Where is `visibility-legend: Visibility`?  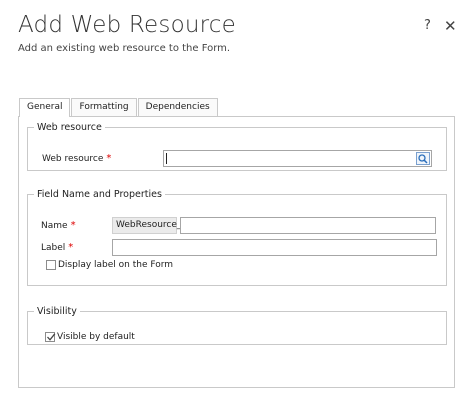
visibility-legend: Visibility is located at coordinates (57, 311).